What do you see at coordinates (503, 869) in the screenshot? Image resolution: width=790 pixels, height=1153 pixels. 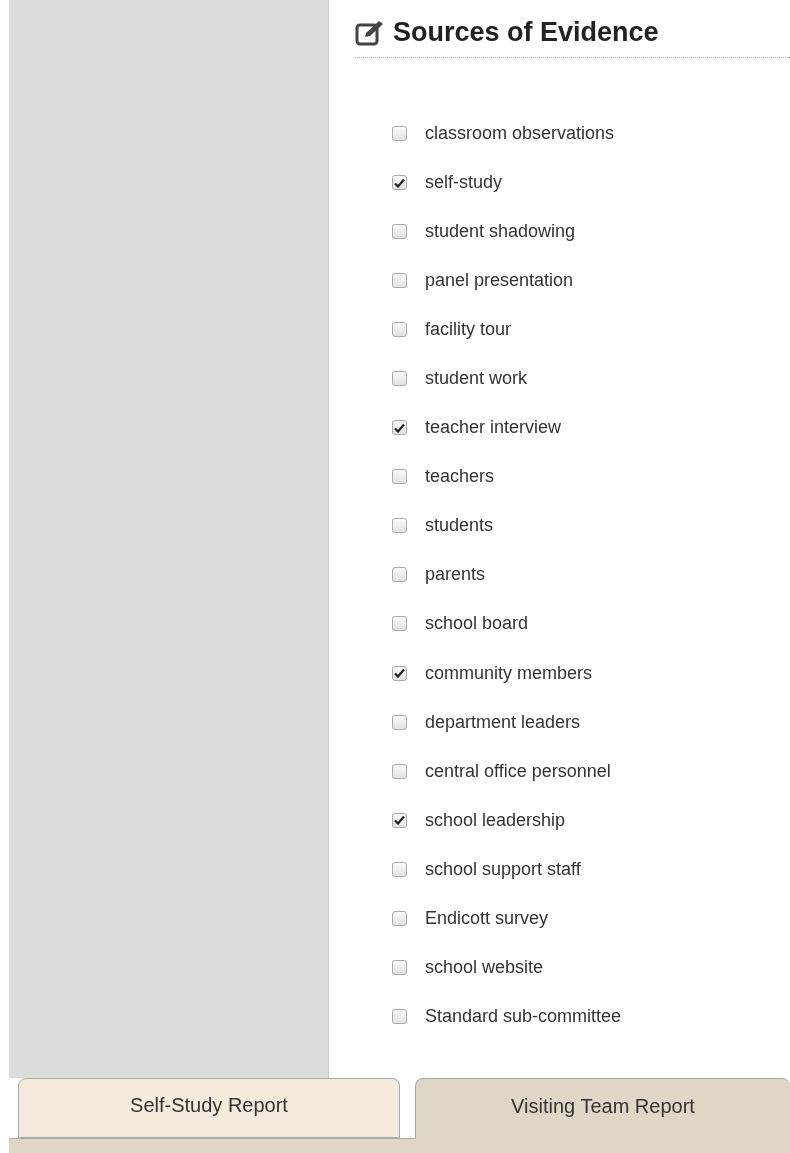 I see `checkbox-label: school support staff` at bounding box center [503, 869].